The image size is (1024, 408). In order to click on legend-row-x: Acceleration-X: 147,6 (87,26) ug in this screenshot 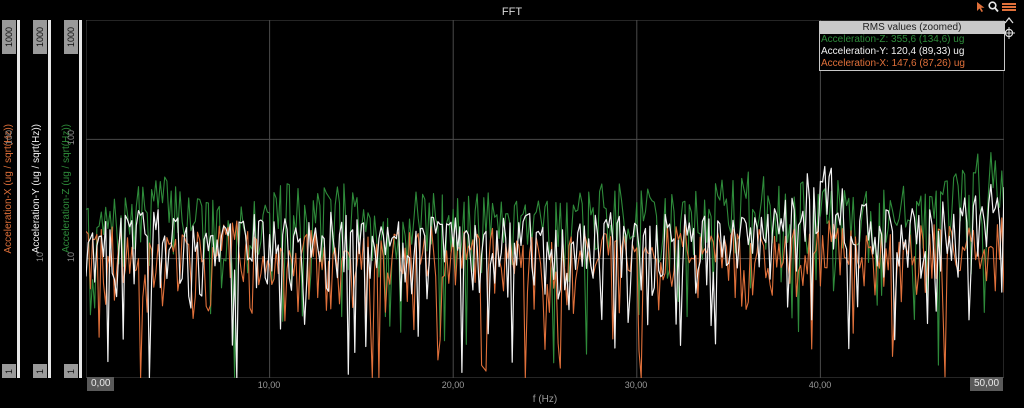, I will do `click(893, 63)`.